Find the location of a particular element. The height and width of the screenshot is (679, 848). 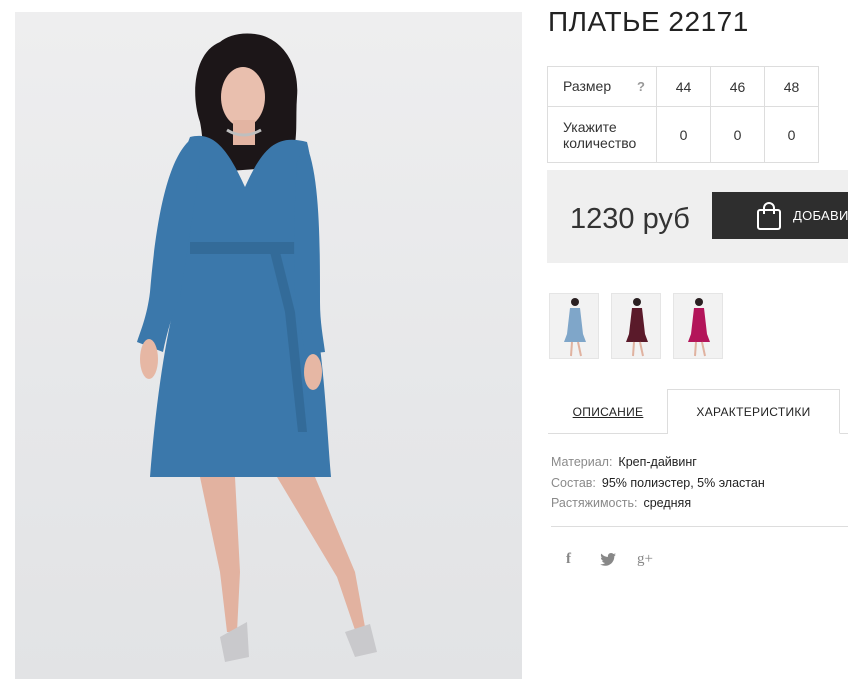

size-label-cell: Размер ? is located at coordinates (602, 86).